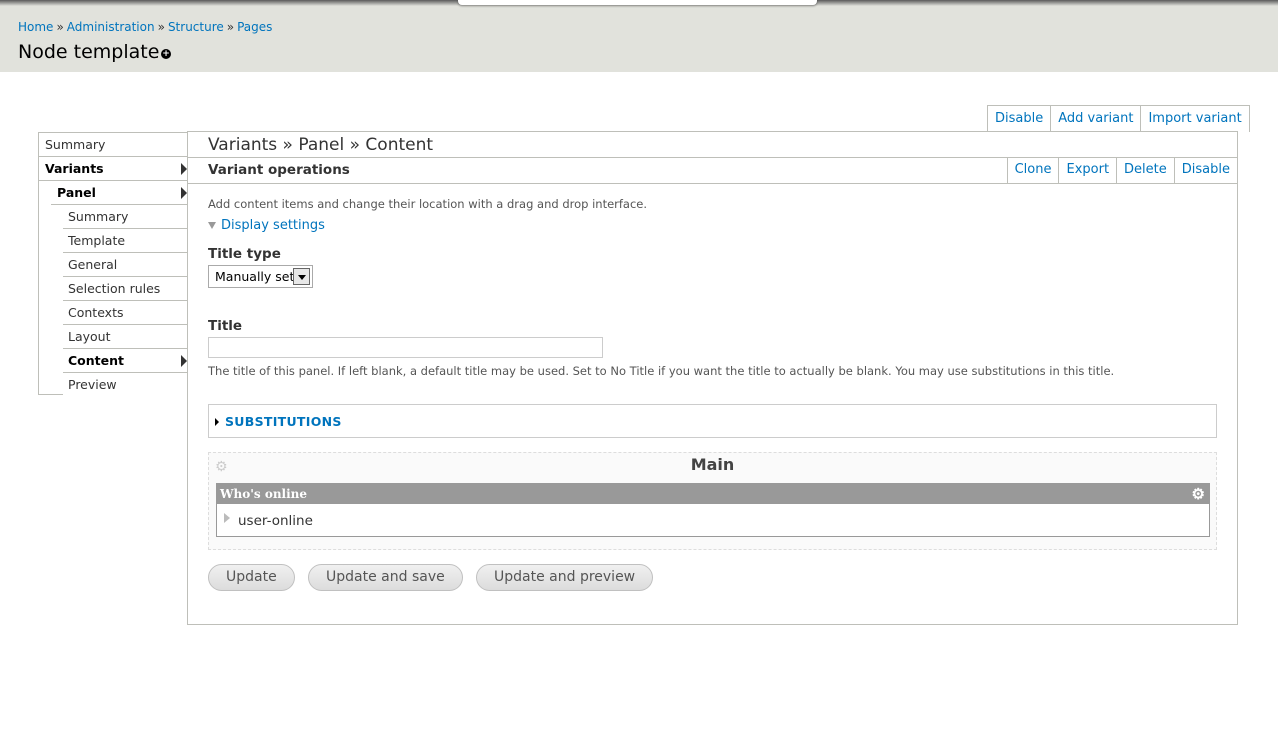  I want to click on display-settings-toggle: Display settings, so click(266, 225).